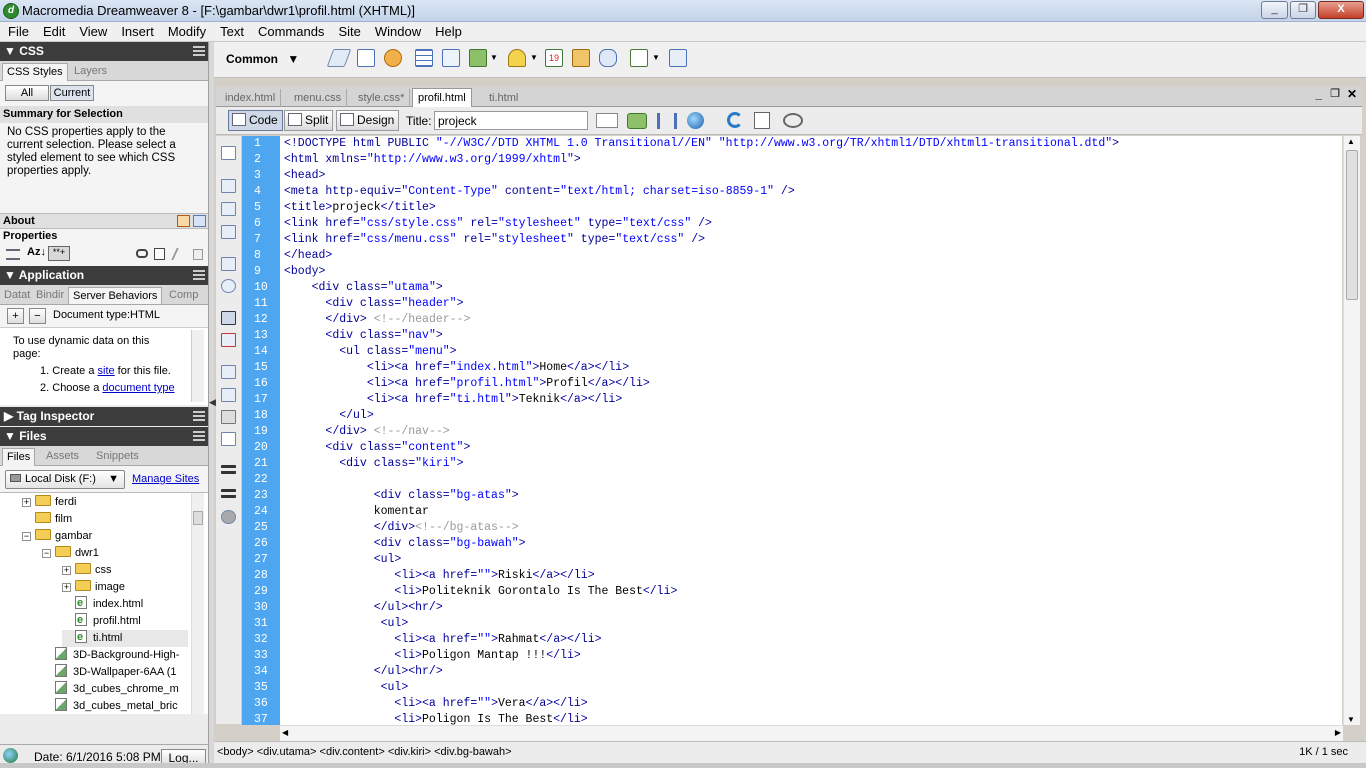  What do you see at coordinates (811, 640) in the screenshot?
I see `code-line: <li><a href="">Rahmat</a></li>` at bounding box center [811, 640].